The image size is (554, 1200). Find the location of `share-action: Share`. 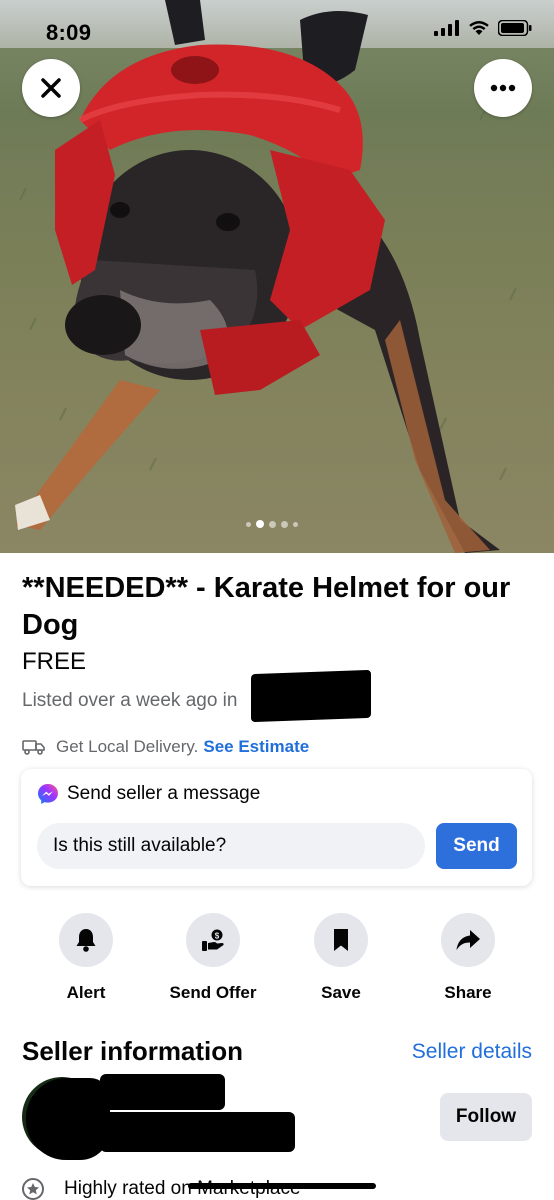

share-action: Share is located at coordinates (468, 958).